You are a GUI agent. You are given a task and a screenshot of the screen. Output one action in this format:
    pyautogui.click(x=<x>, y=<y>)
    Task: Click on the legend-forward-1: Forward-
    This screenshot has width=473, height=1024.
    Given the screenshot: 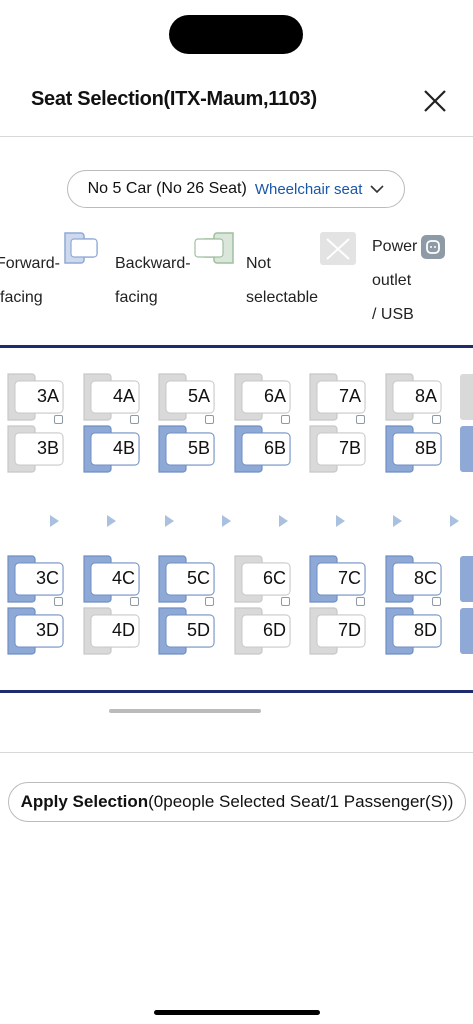 What is the action you would take?
    pyautogui.click(x=30, y=263)
    